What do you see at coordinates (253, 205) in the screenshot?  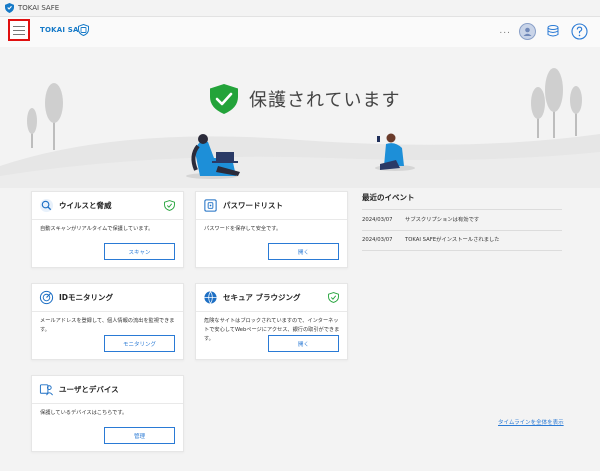 I see `card-title: パスワードリスト` at bounding box center [253, 205].